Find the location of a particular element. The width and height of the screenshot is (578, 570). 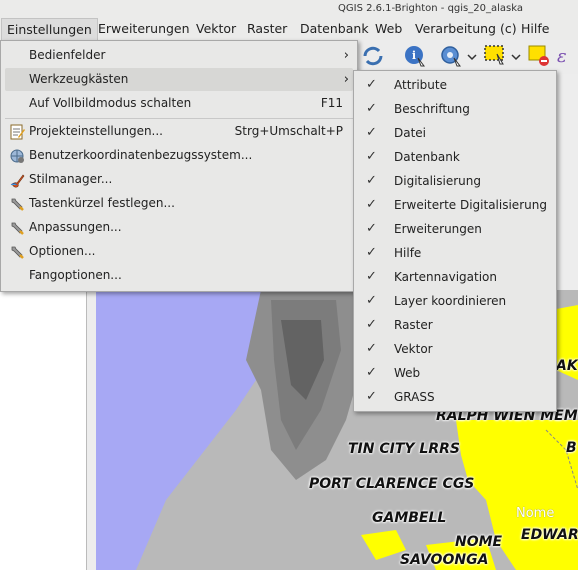

map-label-gambell: GAMBELL is located at coordinates (409, 518).